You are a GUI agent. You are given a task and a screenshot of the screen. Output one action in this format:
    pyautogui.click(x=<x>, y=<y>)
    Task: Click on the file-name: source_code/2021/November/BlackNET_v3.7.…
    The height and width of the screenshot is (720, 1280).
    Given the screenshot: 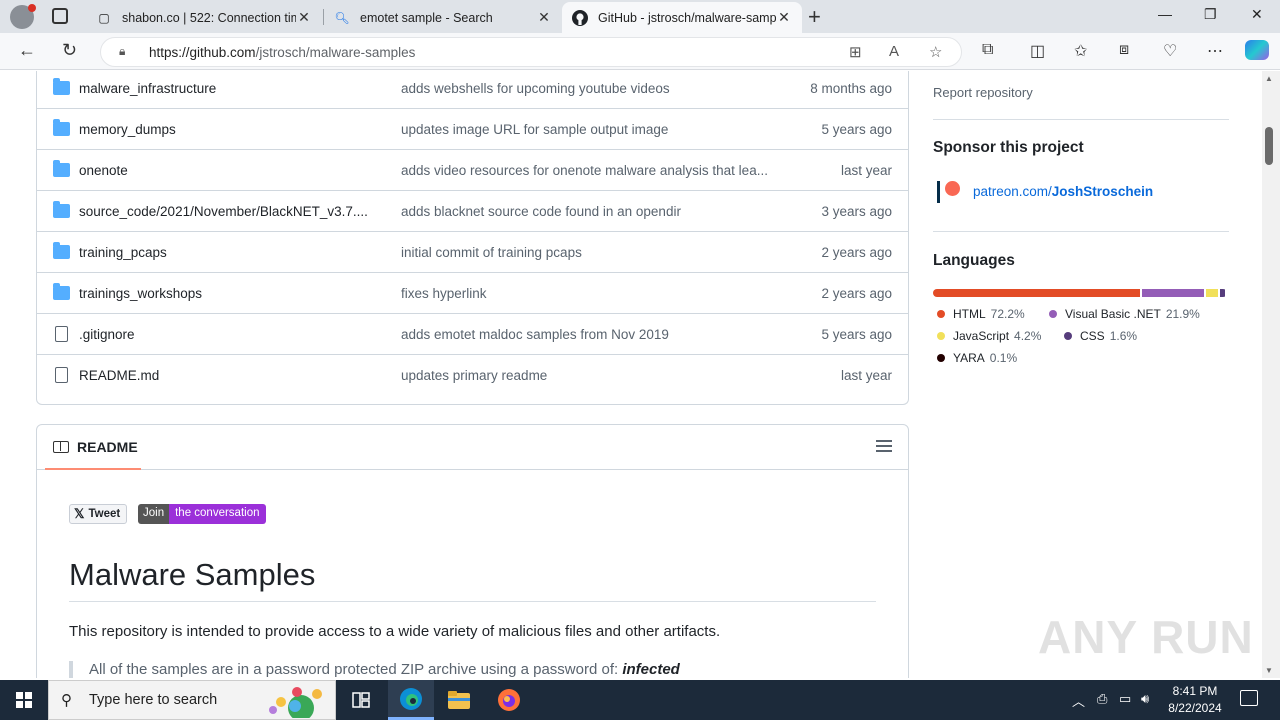 What is the action you would take?
    pyautogui.click(x=223, y=211)
    